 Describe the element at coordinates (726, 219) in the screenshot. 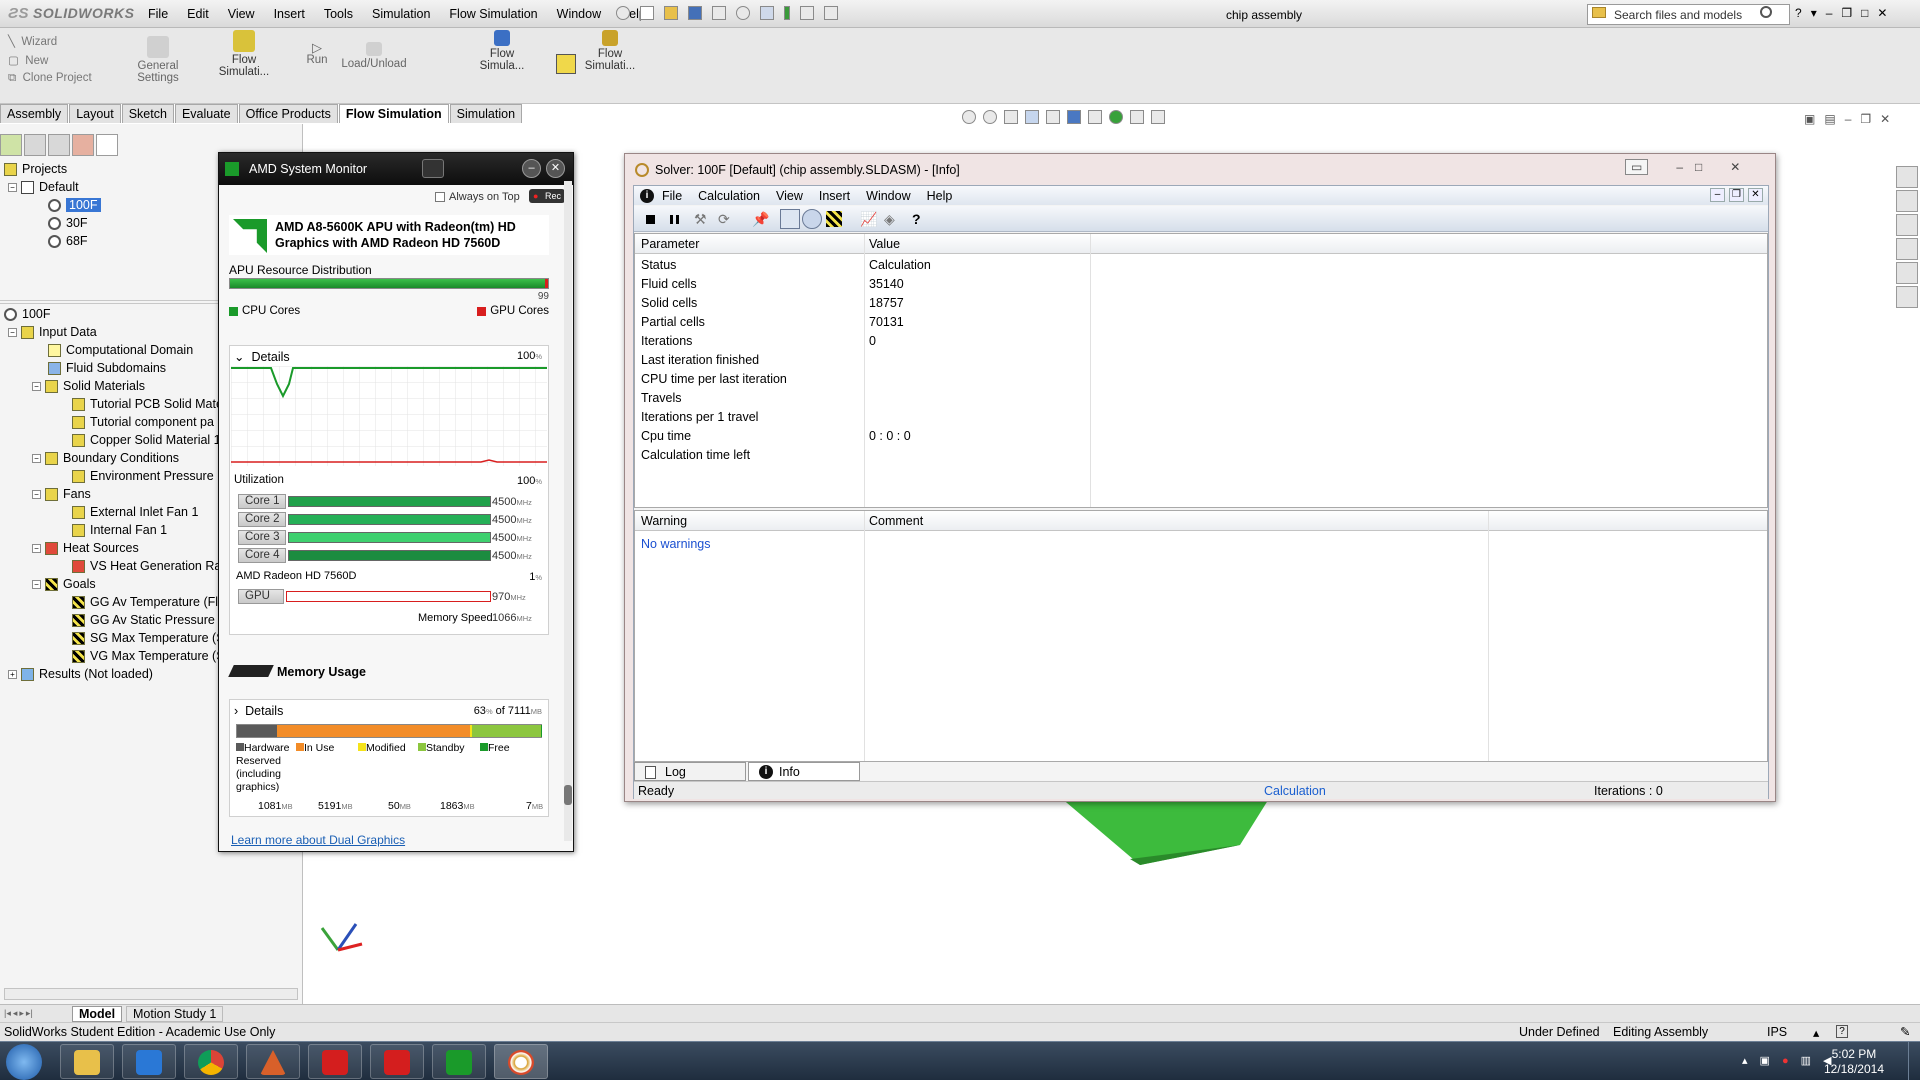

I see `refresh-icon: ⟳` at that location.